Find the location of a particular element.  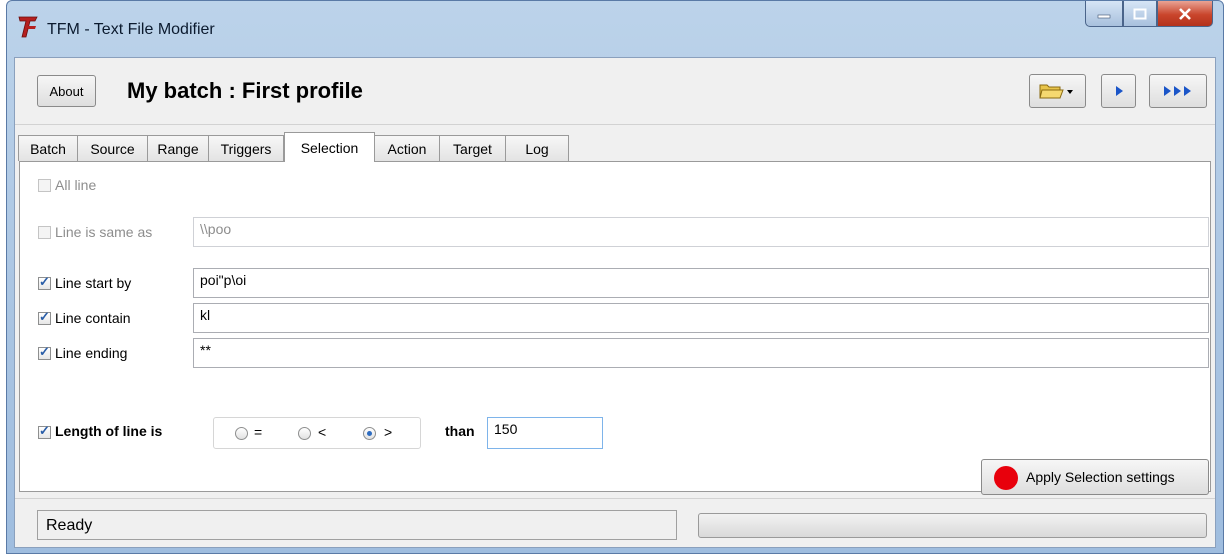

record-icon is located at coordinates (1006, 478).